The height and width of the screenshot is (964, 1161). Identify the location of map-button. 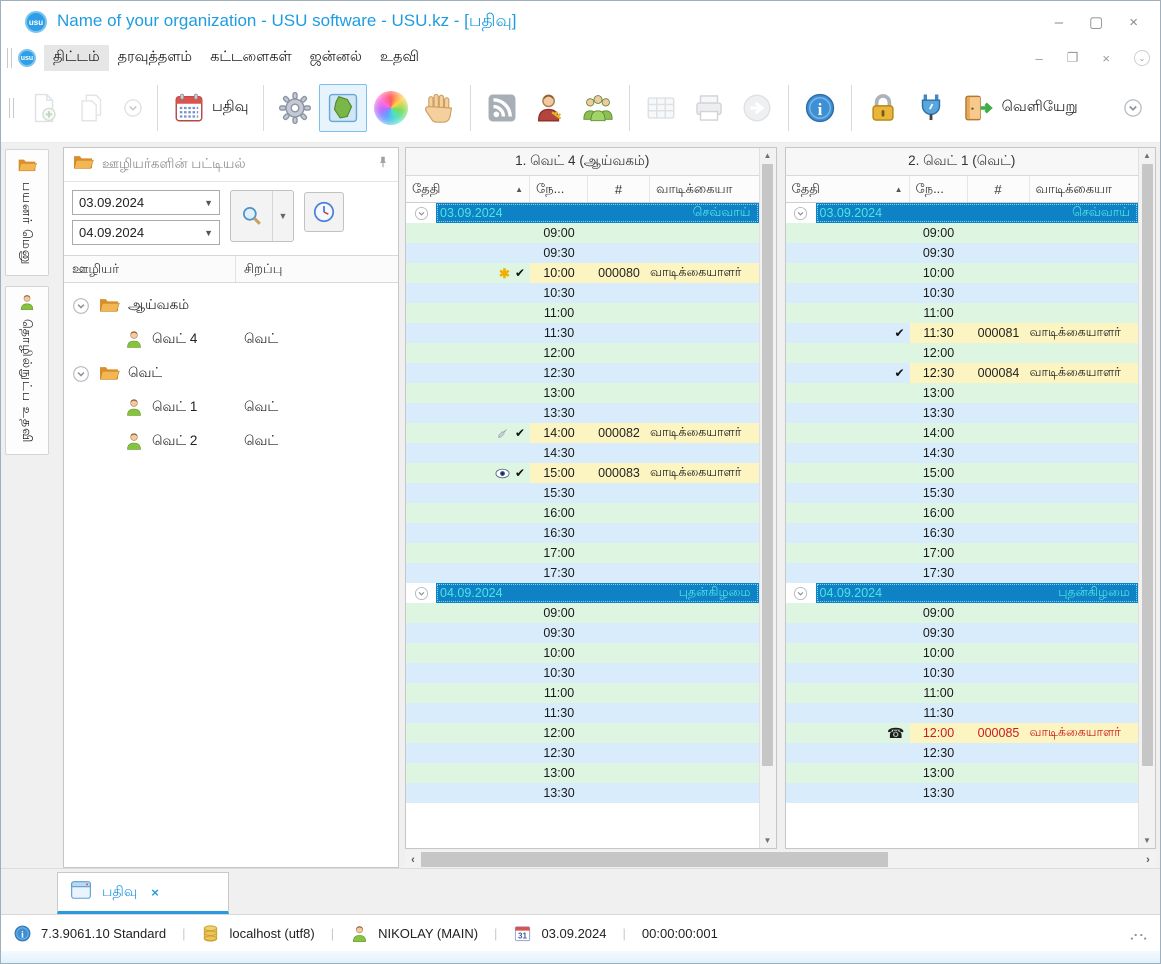
(342, 107).